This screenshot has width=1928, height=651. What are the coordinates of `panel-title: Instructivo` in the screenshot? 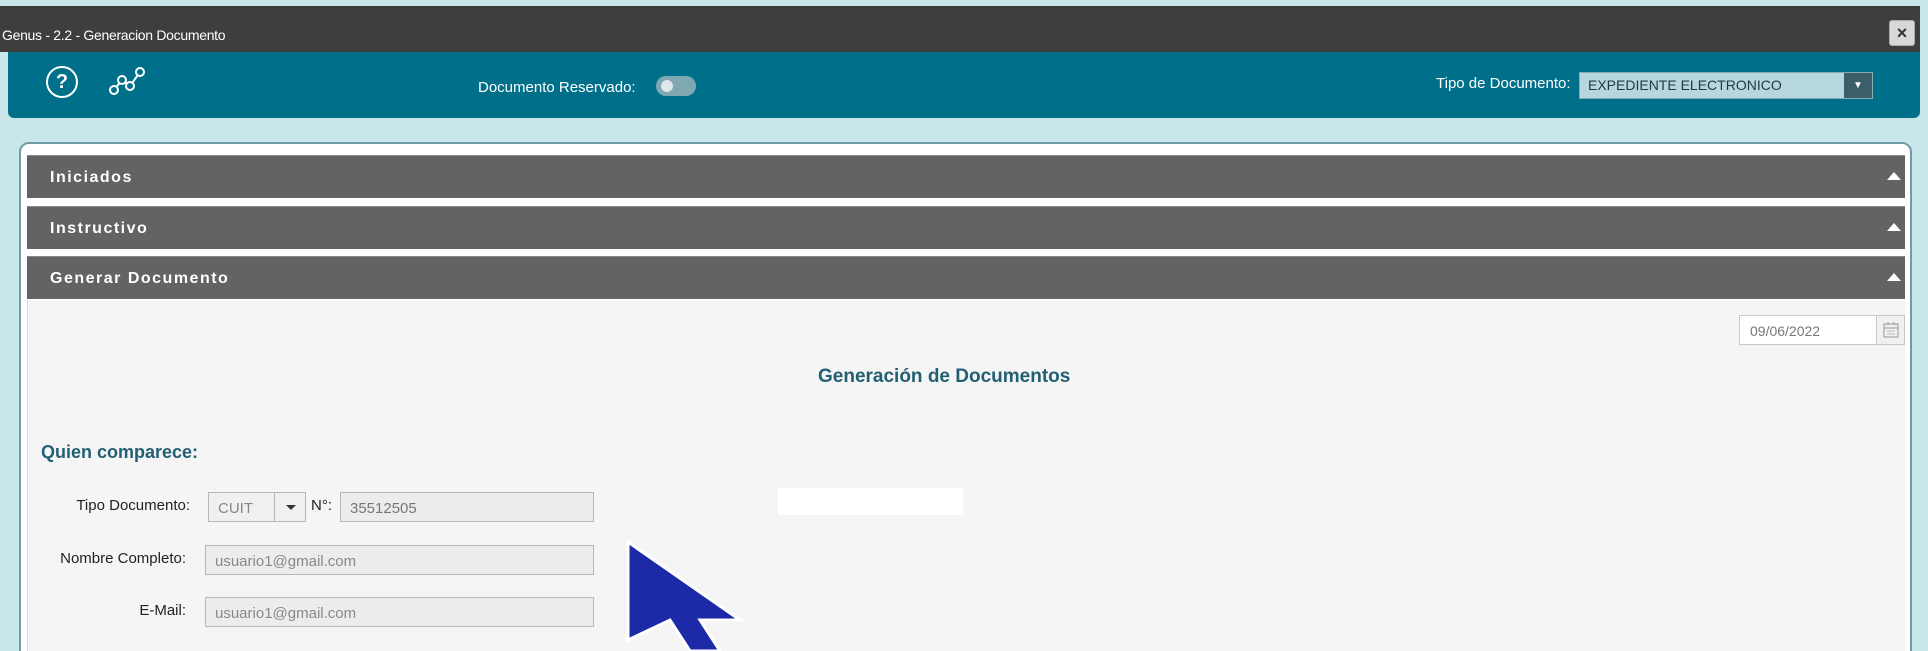 It's located at (99, 228).